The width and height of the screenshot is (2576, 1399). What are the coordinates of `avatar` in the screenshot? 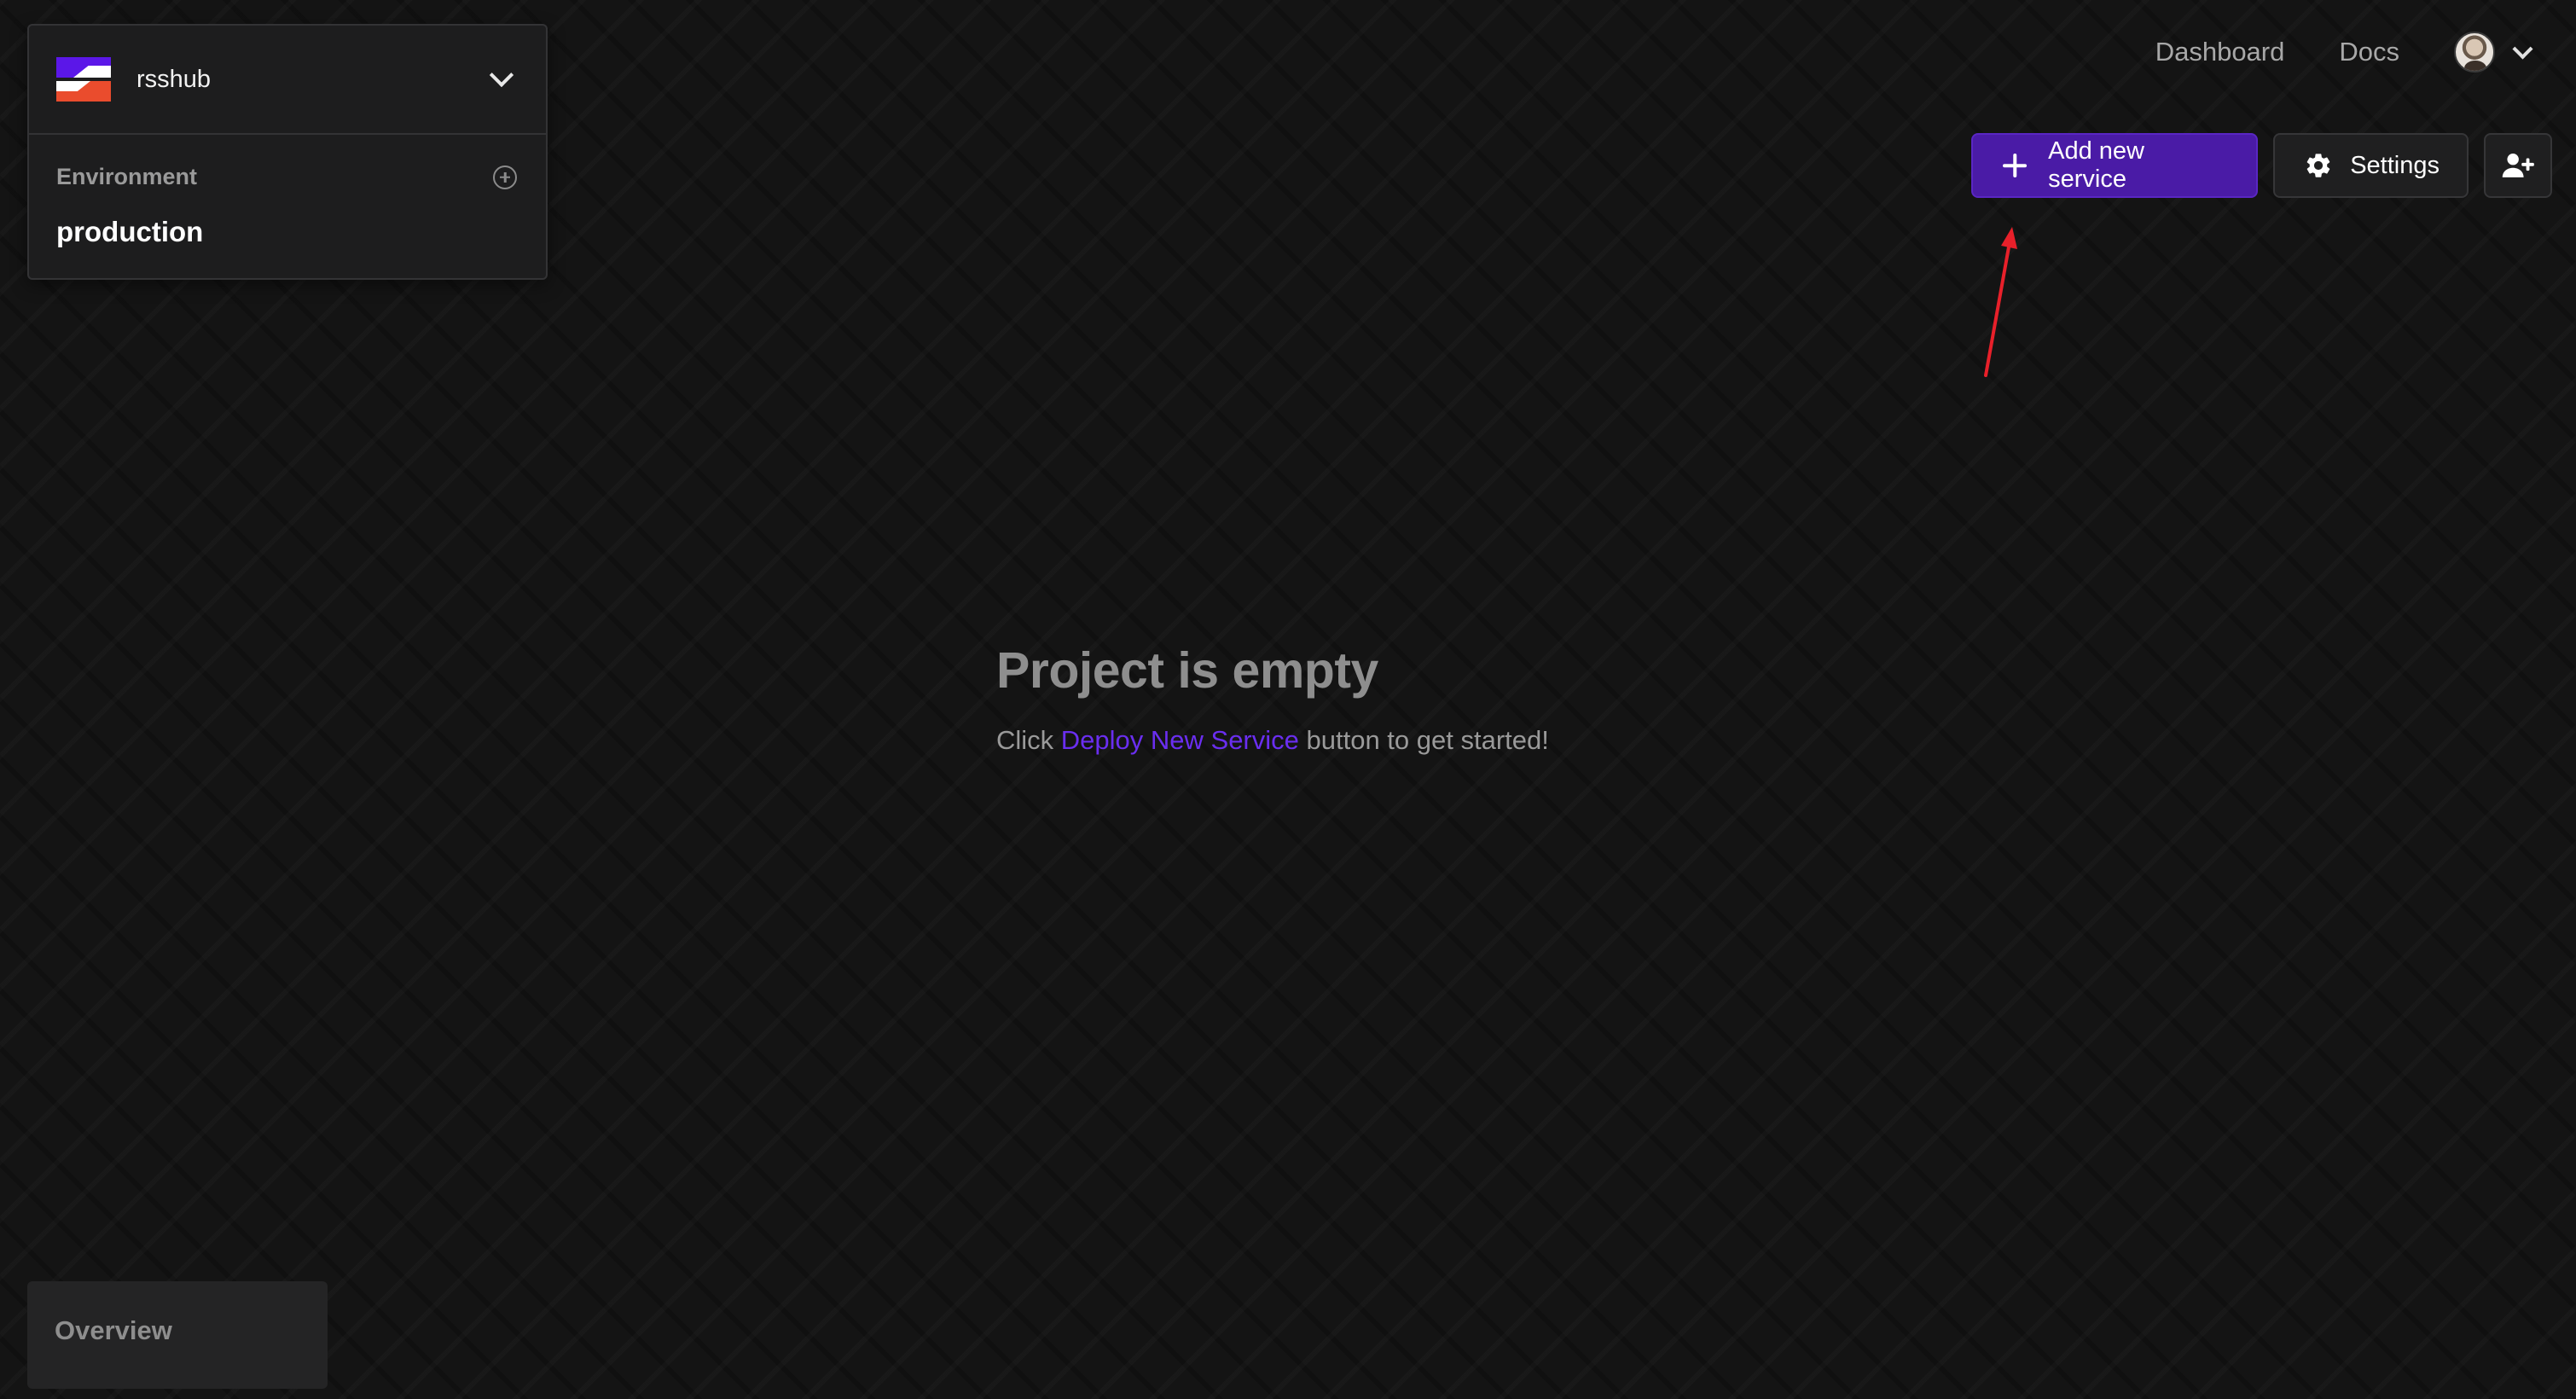 It's located at (2474, 52).